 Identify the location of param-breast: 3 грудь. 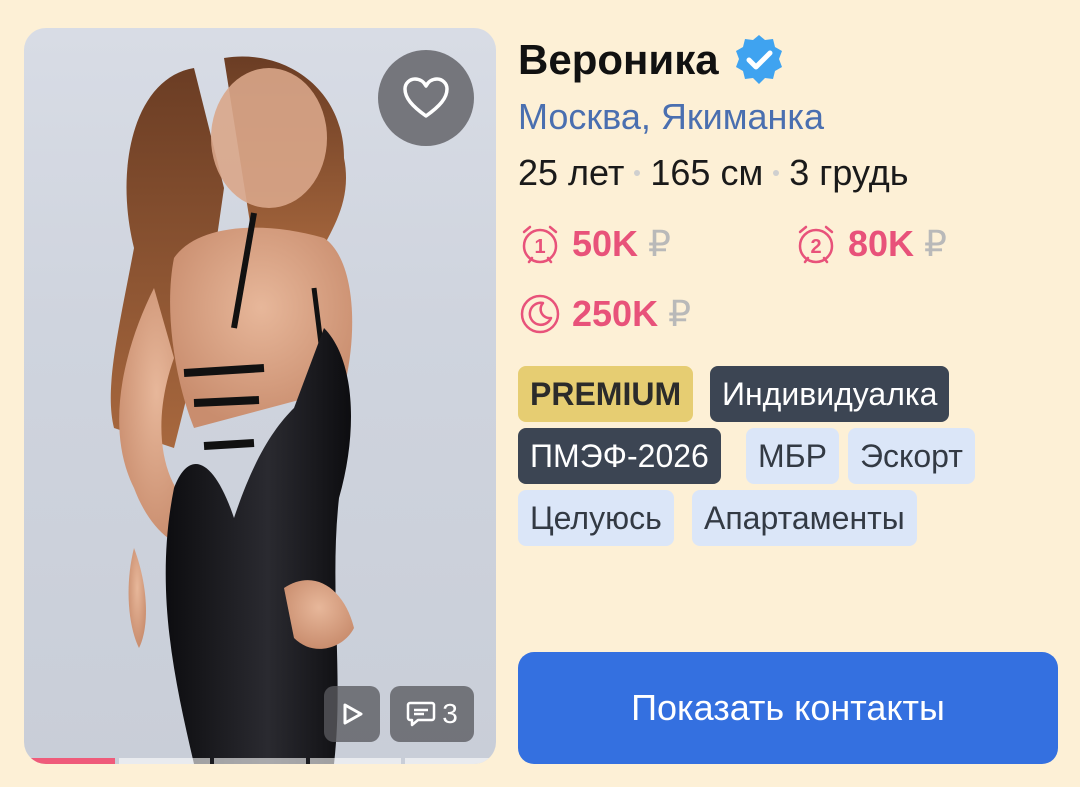
(849, 172).